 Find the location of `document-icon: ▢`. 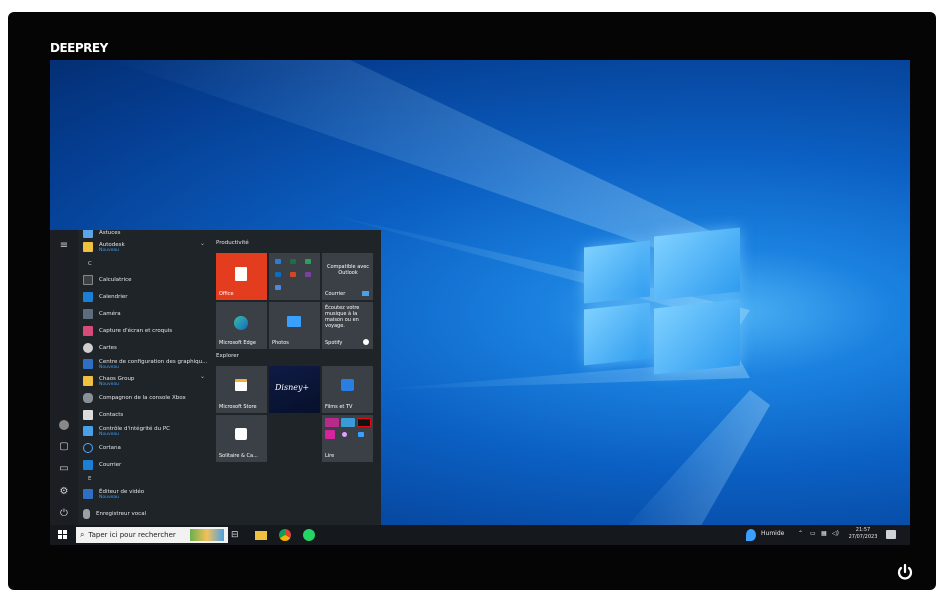

document-icon: ▢ is located at coordinates (64, 448).